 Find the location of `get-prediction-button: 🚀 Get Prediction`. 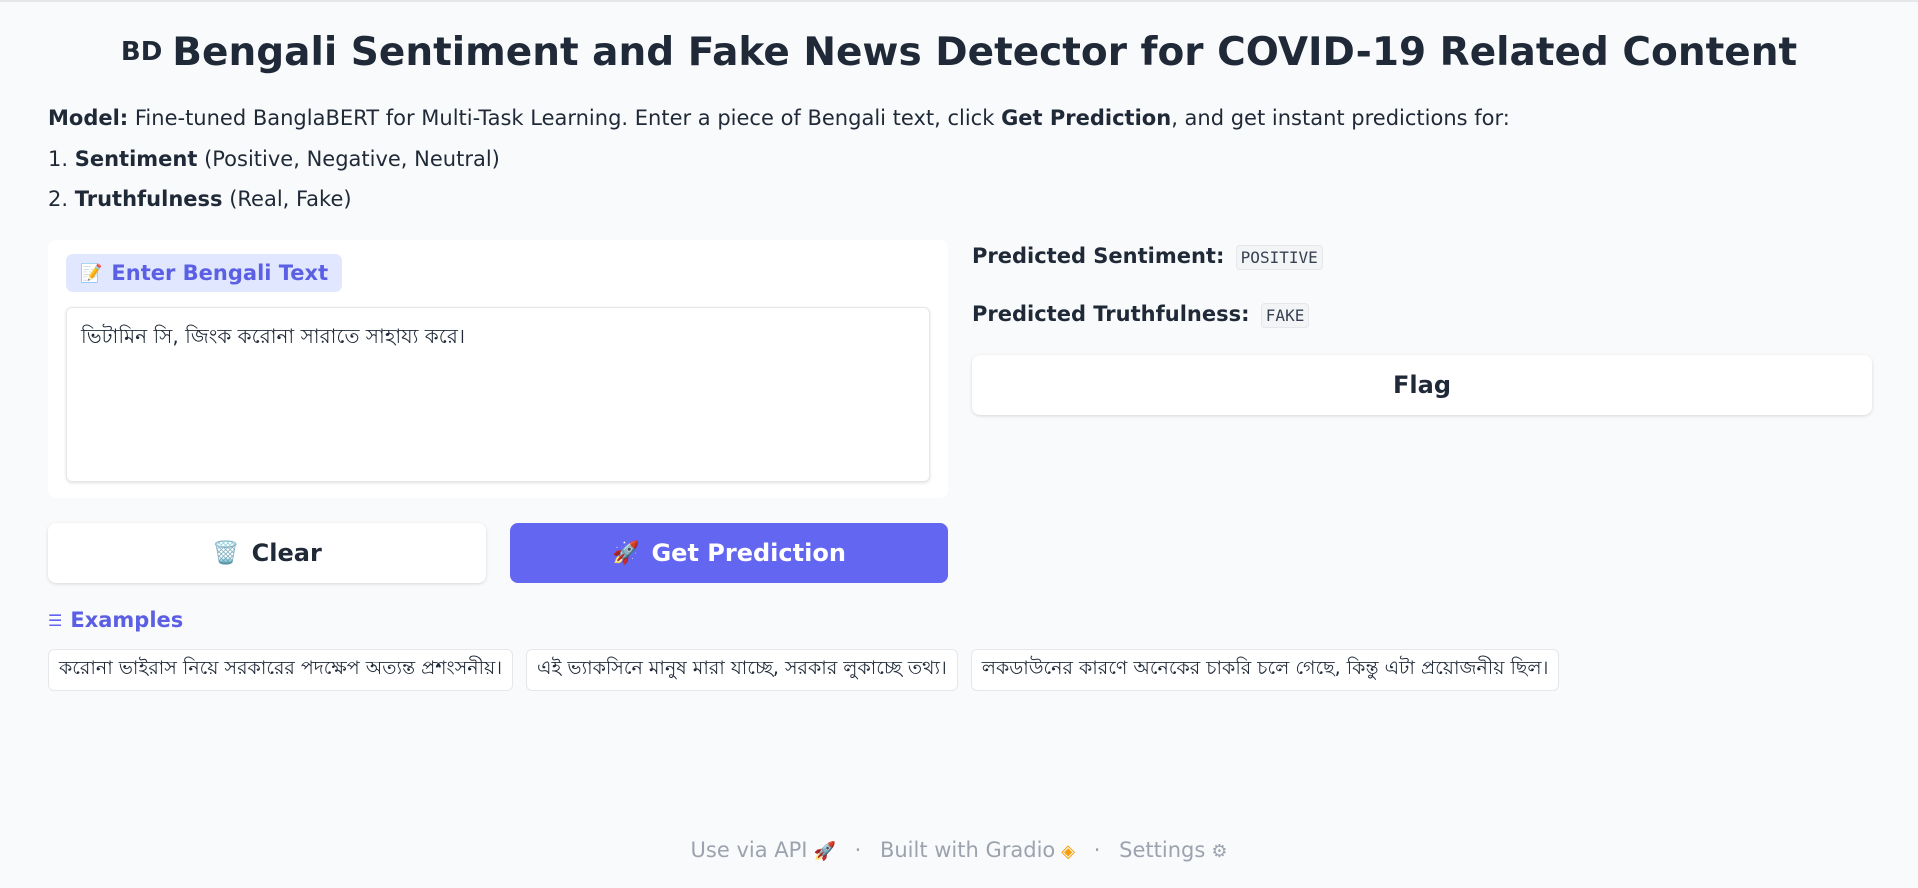

get-prediction-button: 🚀 Get Prediction is located at coordinates (729, 553).